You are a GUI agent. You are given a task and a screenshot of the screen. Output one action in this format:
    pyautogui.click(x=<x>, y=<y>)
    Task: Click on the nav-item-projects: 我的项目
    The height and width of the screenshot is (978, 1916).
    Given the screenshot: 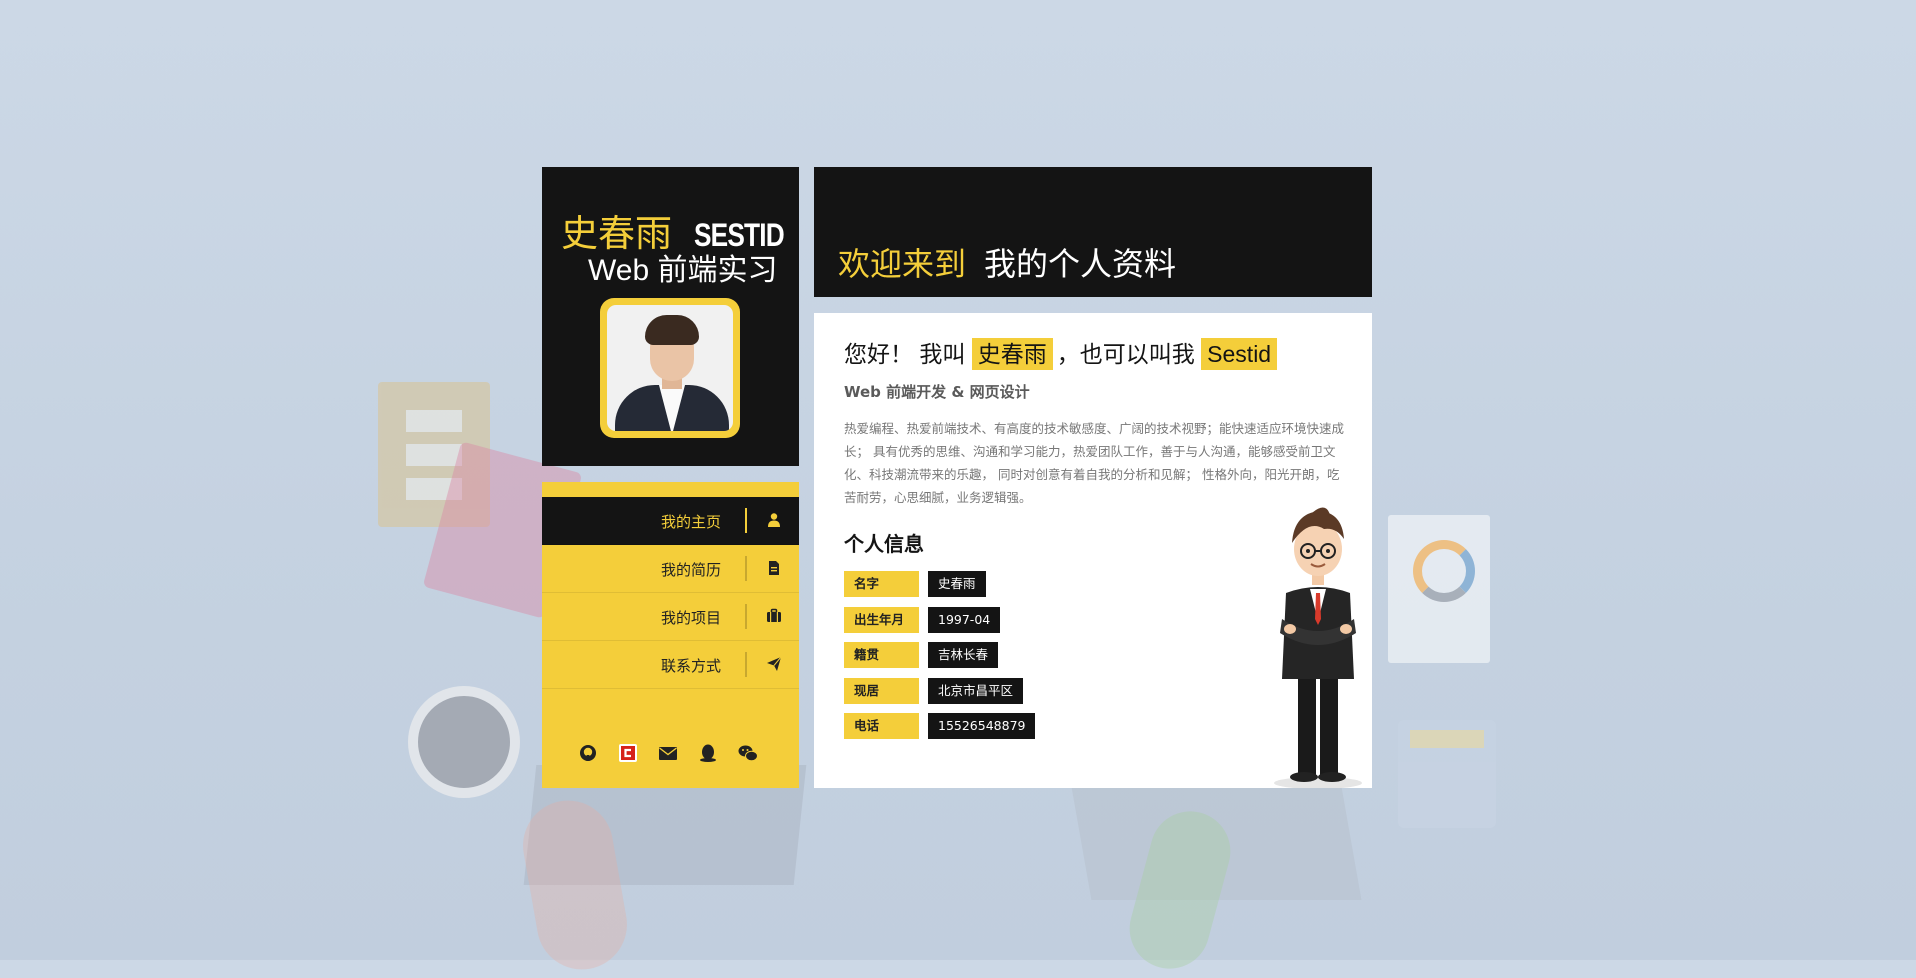 What is the action you would take?
    pyautogui.click(x=670, y=617)
    